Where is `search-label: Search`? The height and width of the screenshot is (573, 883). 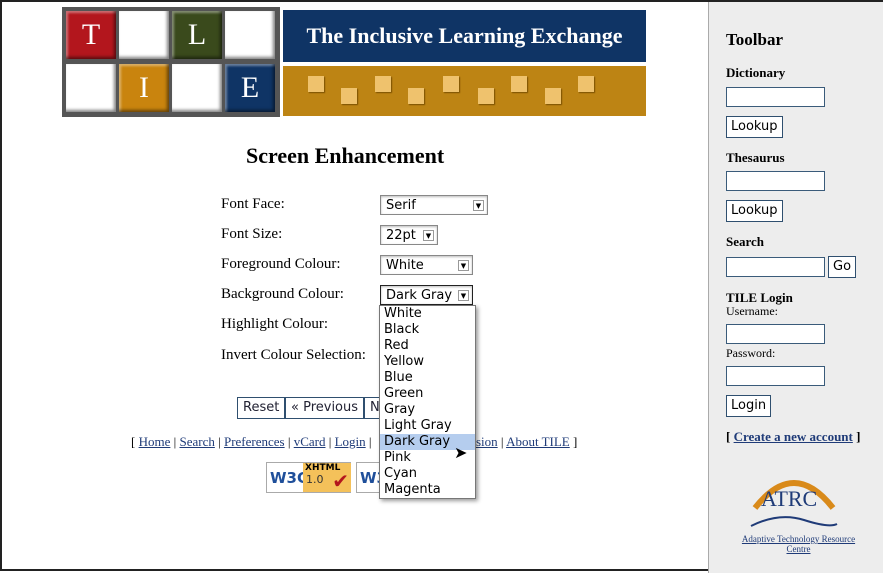
search-label: Search is located at coordinates (745, 241).